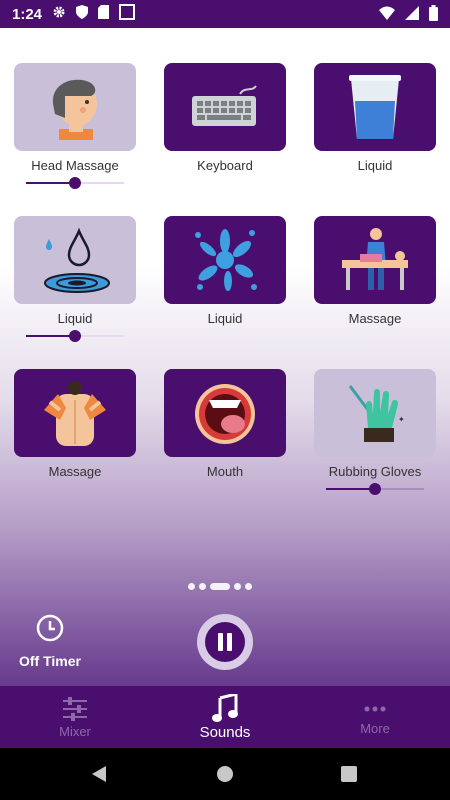 Image resolution: width=450 pixels, height=800 pixels. Describe the element at coordinates (50, 661) in the screenshot. I see `off-timer-label: Off Timer` at that location.